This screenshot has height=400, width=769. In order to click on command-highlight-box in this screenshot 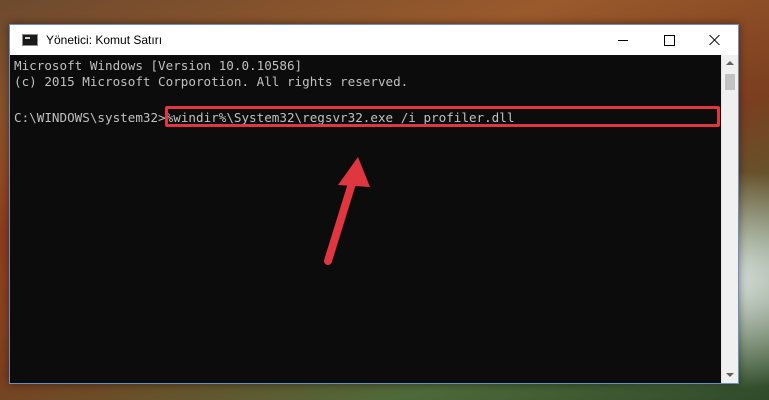, I will do `click(442, 116)`.